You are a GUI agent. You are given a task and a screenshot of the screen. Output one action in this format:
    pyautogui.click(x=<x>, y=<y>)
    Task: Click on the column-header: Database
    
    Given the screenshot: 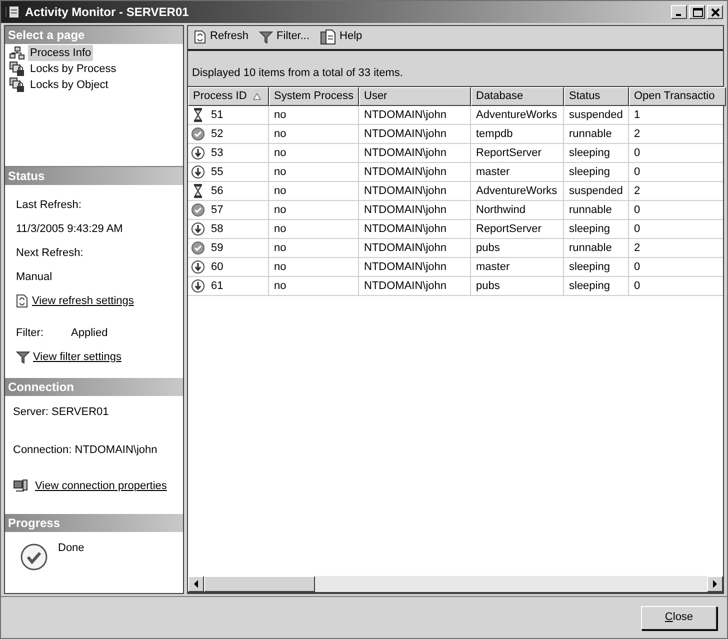 What is the action you would take?
    pyautogui.click(x=517, y=96)
    